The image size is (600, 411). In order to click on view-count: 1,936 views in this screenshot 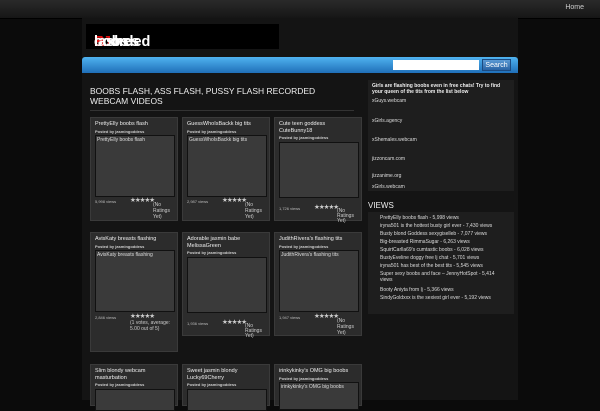, I will do `click(198, 323)`.